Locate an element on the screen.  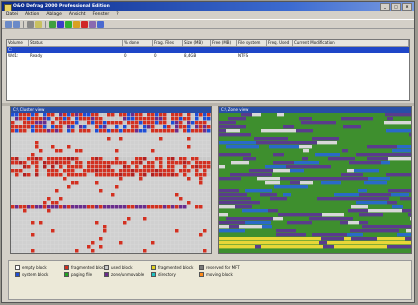
cell-frag: 0 is located at coordinates (155, 55).